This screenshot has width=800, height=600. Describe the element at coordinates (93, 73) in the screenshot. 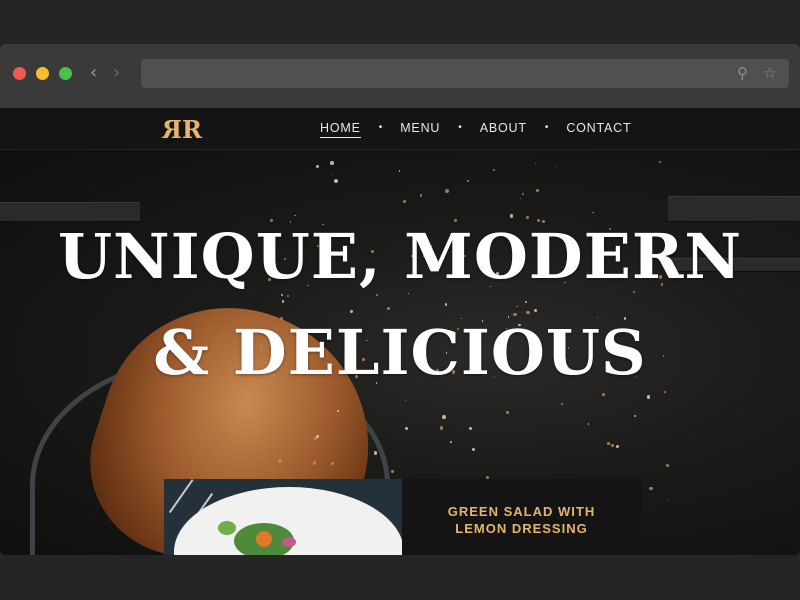

I see `back-arrow-icon: ‹` at that location.